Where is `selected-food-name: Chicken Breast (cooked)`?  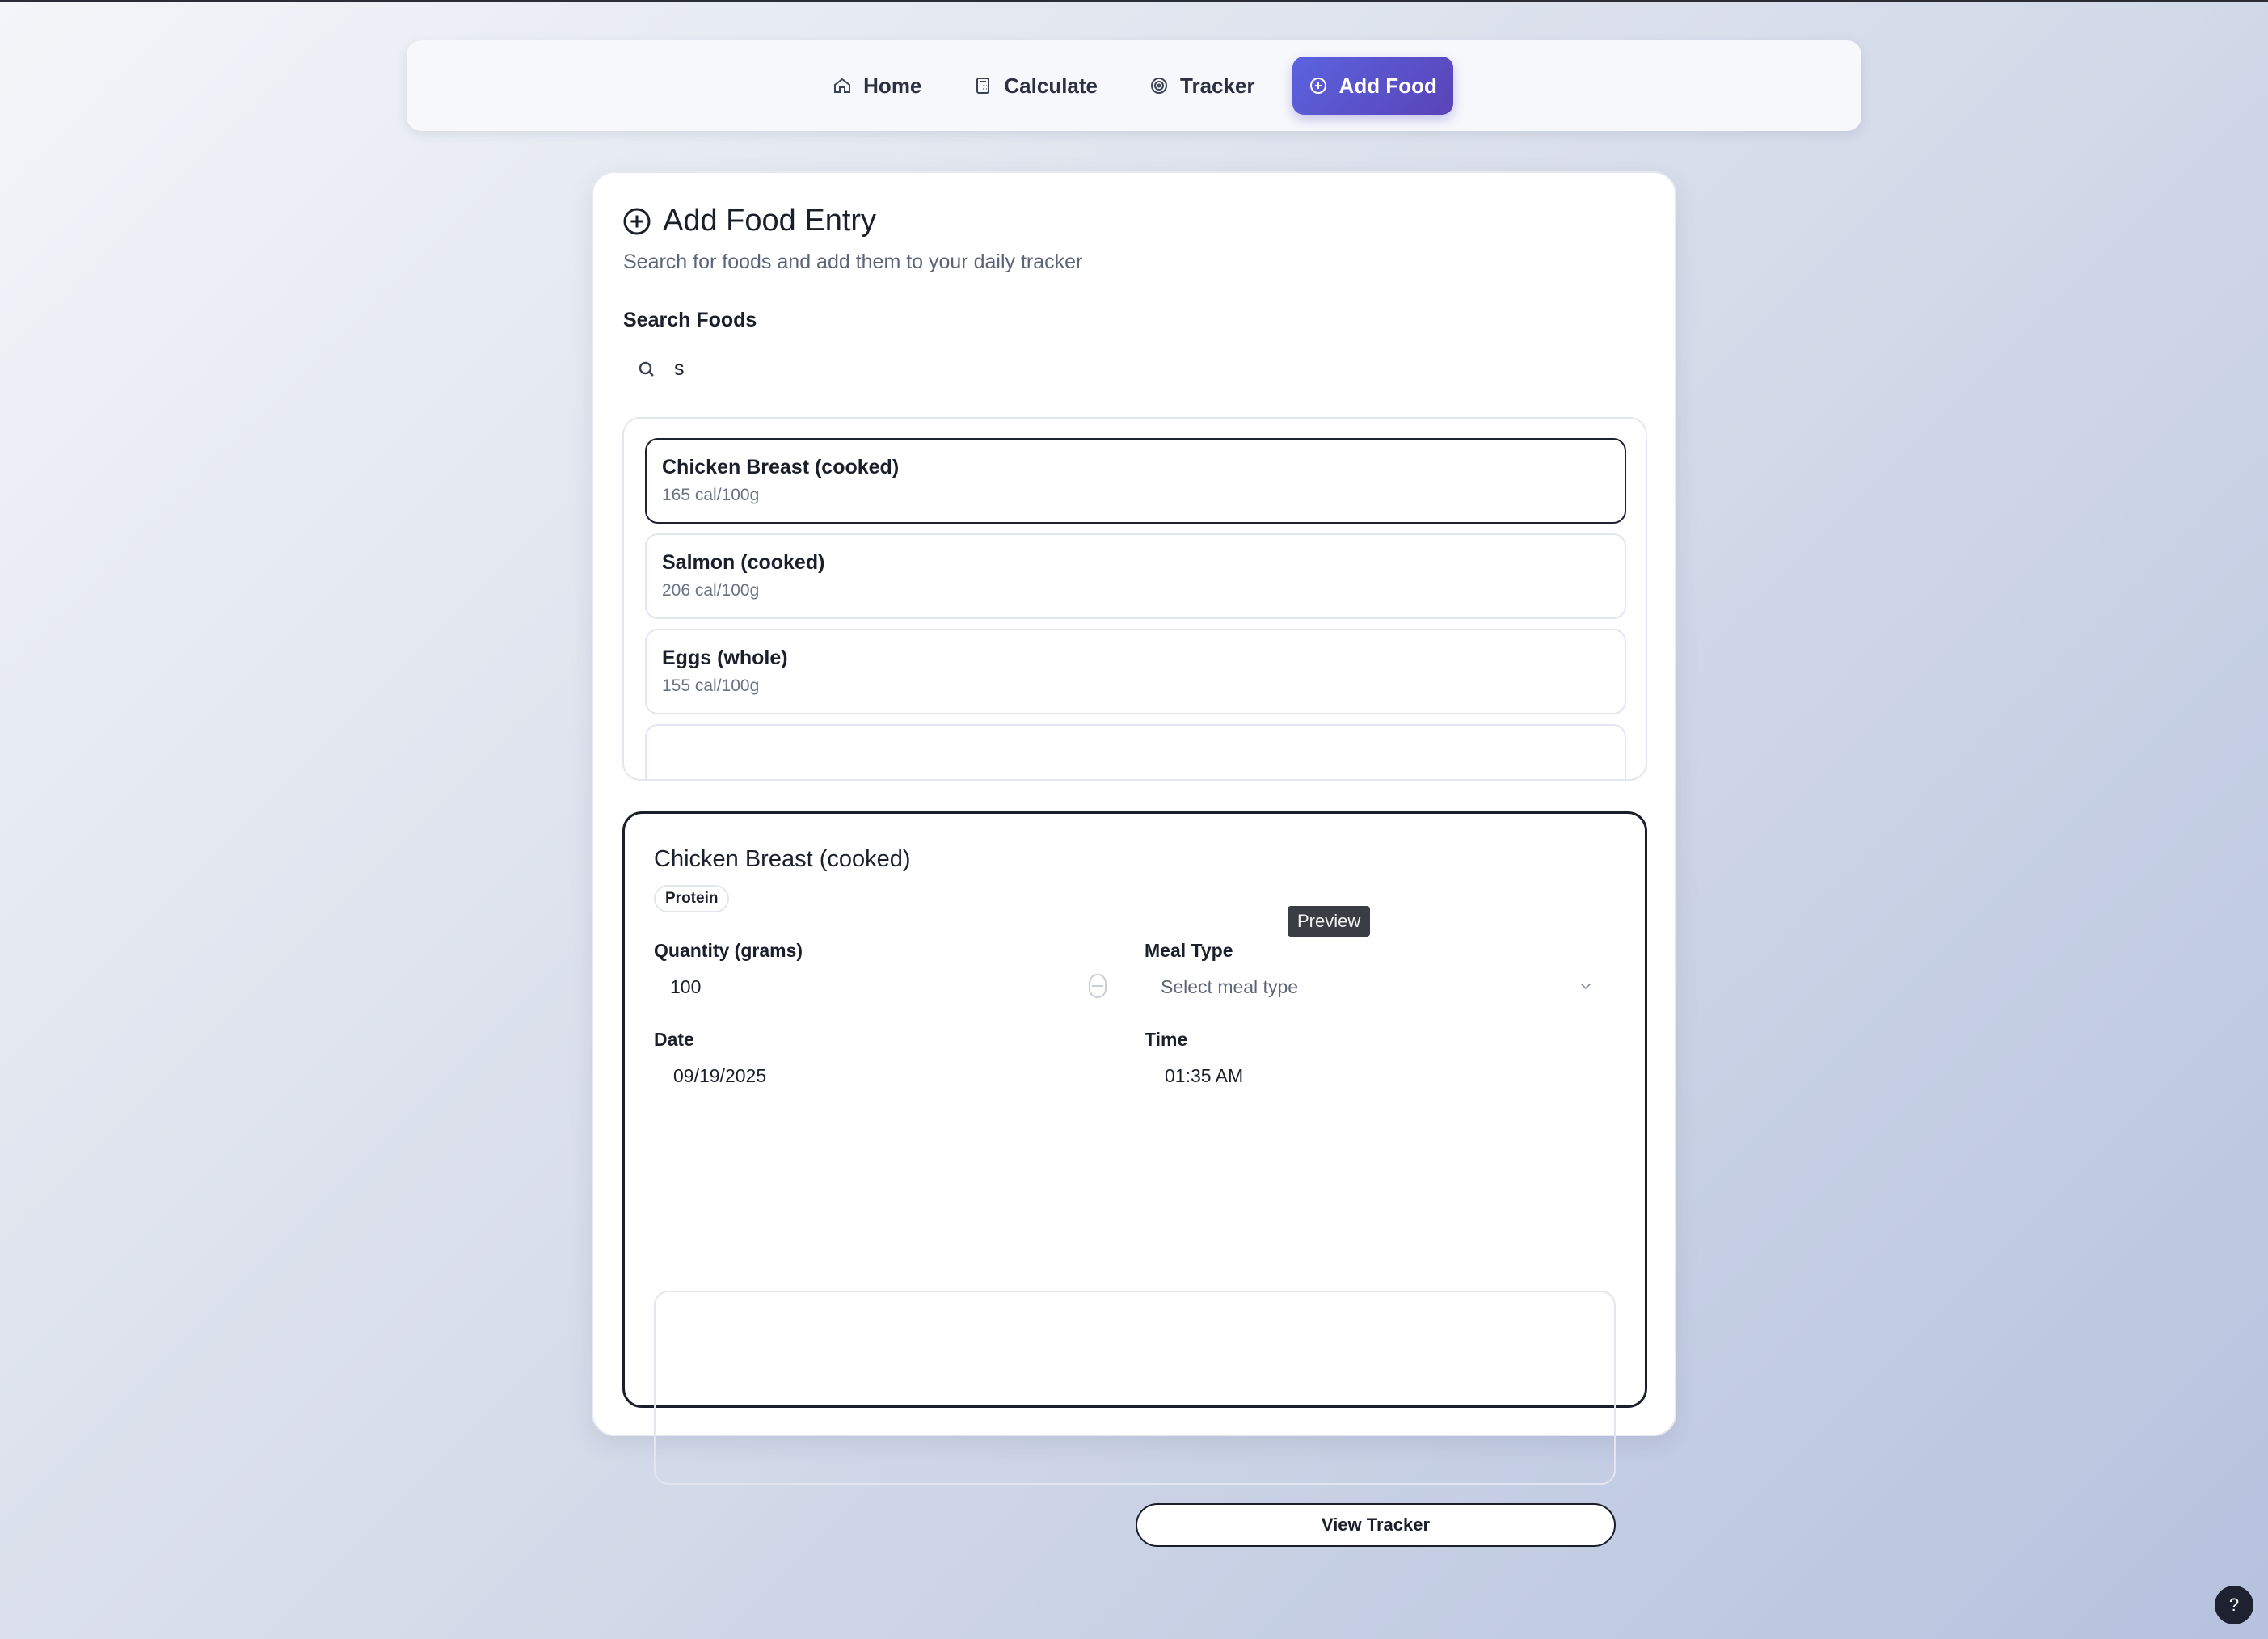
selected-food-name: Chicken Breast (cooked) is located at coordinates (782, 859).